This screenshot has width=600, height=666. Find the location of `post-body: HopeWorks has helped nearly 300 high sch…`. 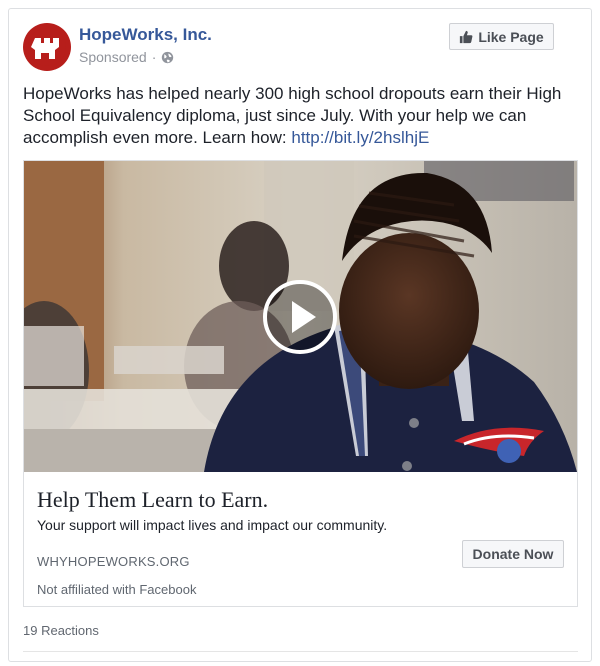

post-body: HopeWorks has helped nearly 300 high sch… is located at coordinates (303, 116).